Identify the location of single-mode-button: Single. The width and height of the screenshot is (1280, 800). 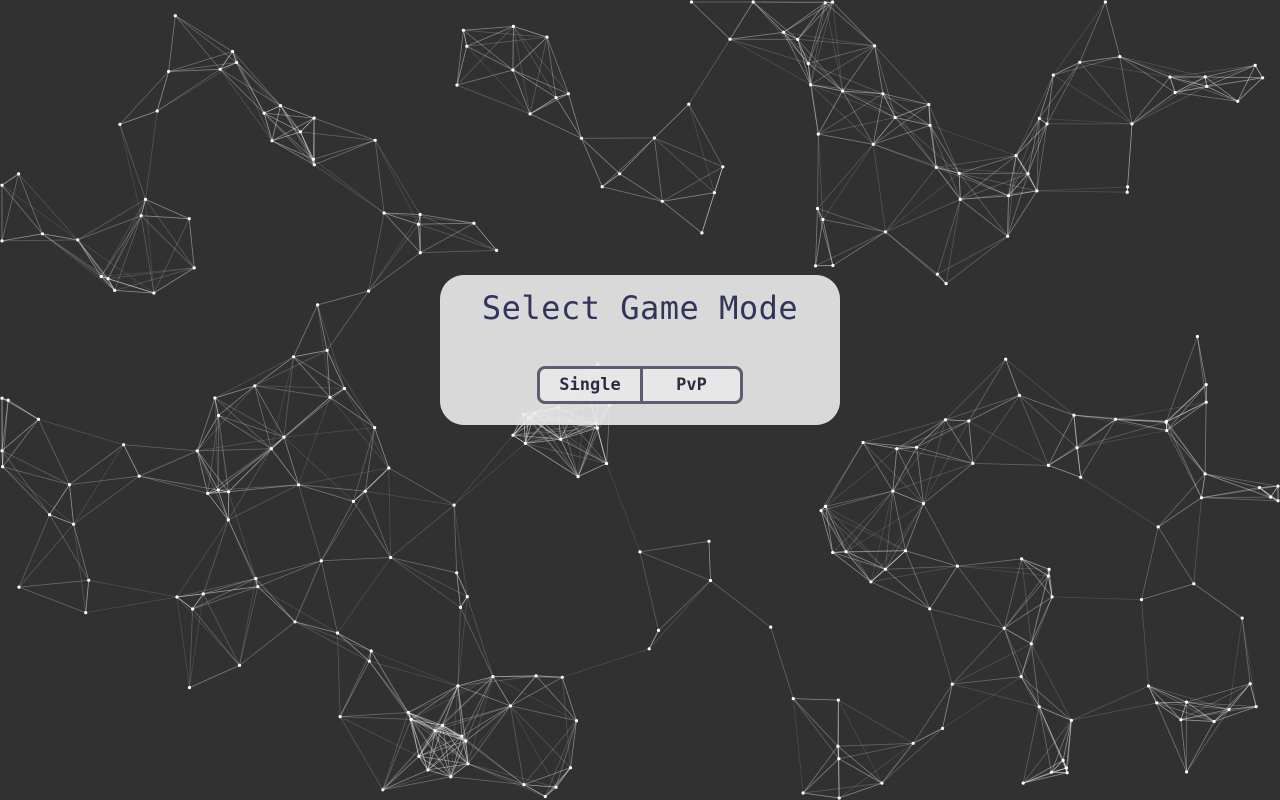
(590, 385).